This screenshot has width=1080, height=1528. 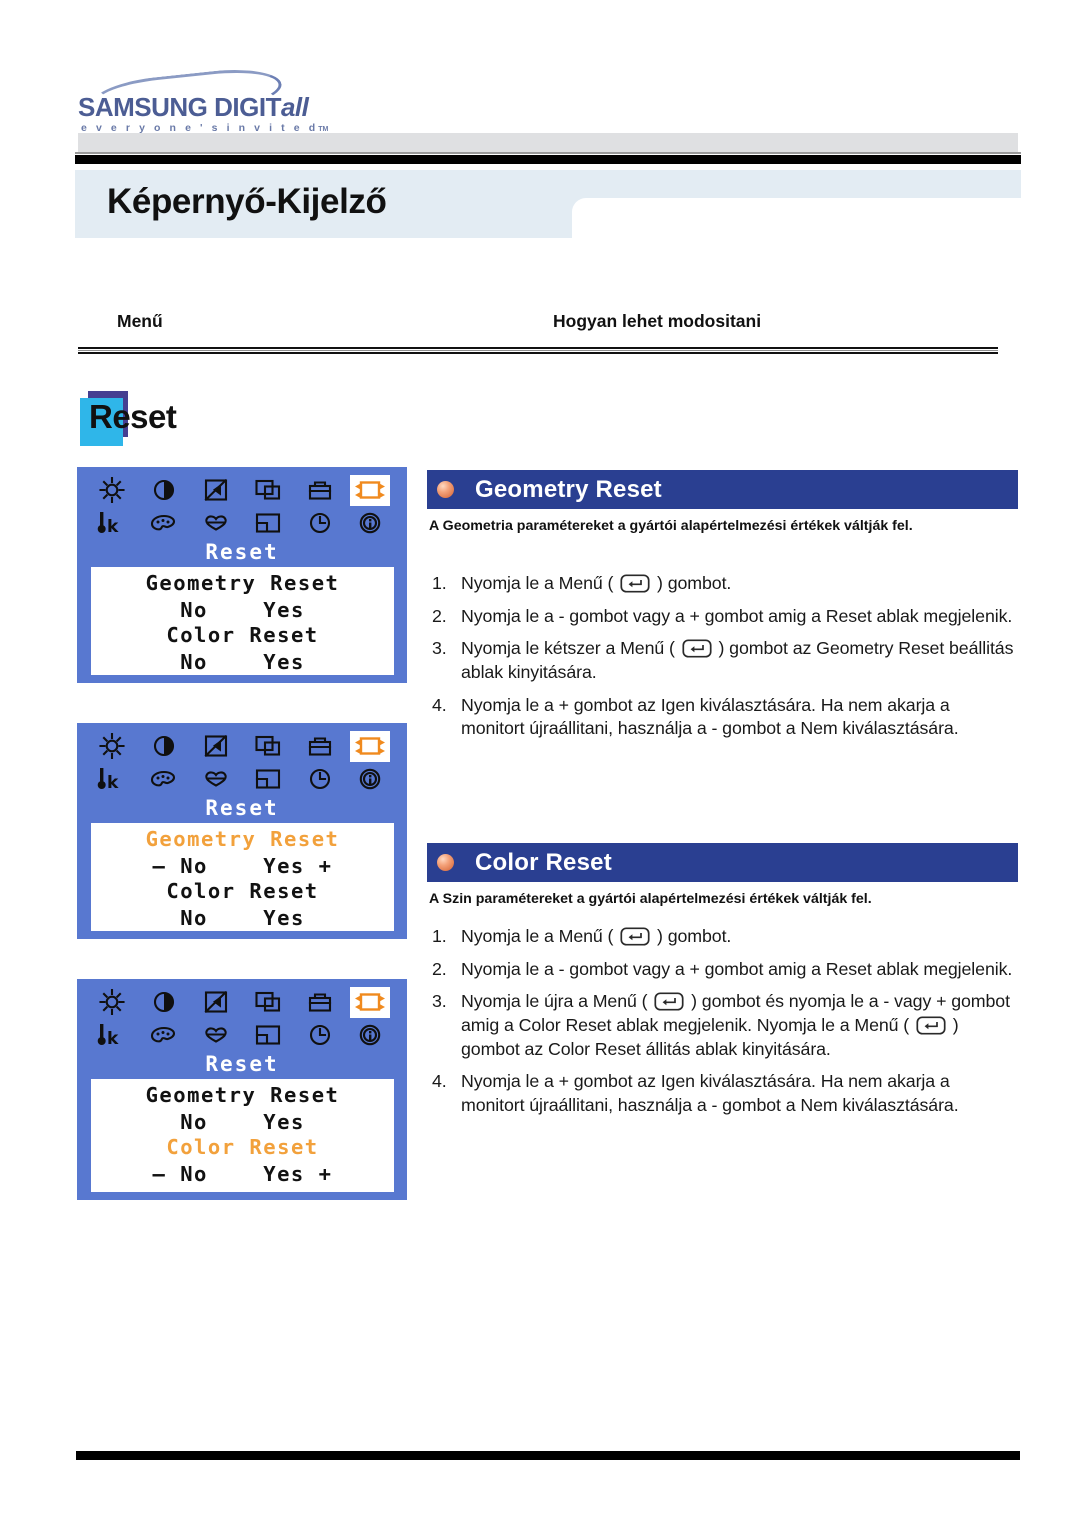 I want to click on footer-rule, so click(x=548, y=1455).